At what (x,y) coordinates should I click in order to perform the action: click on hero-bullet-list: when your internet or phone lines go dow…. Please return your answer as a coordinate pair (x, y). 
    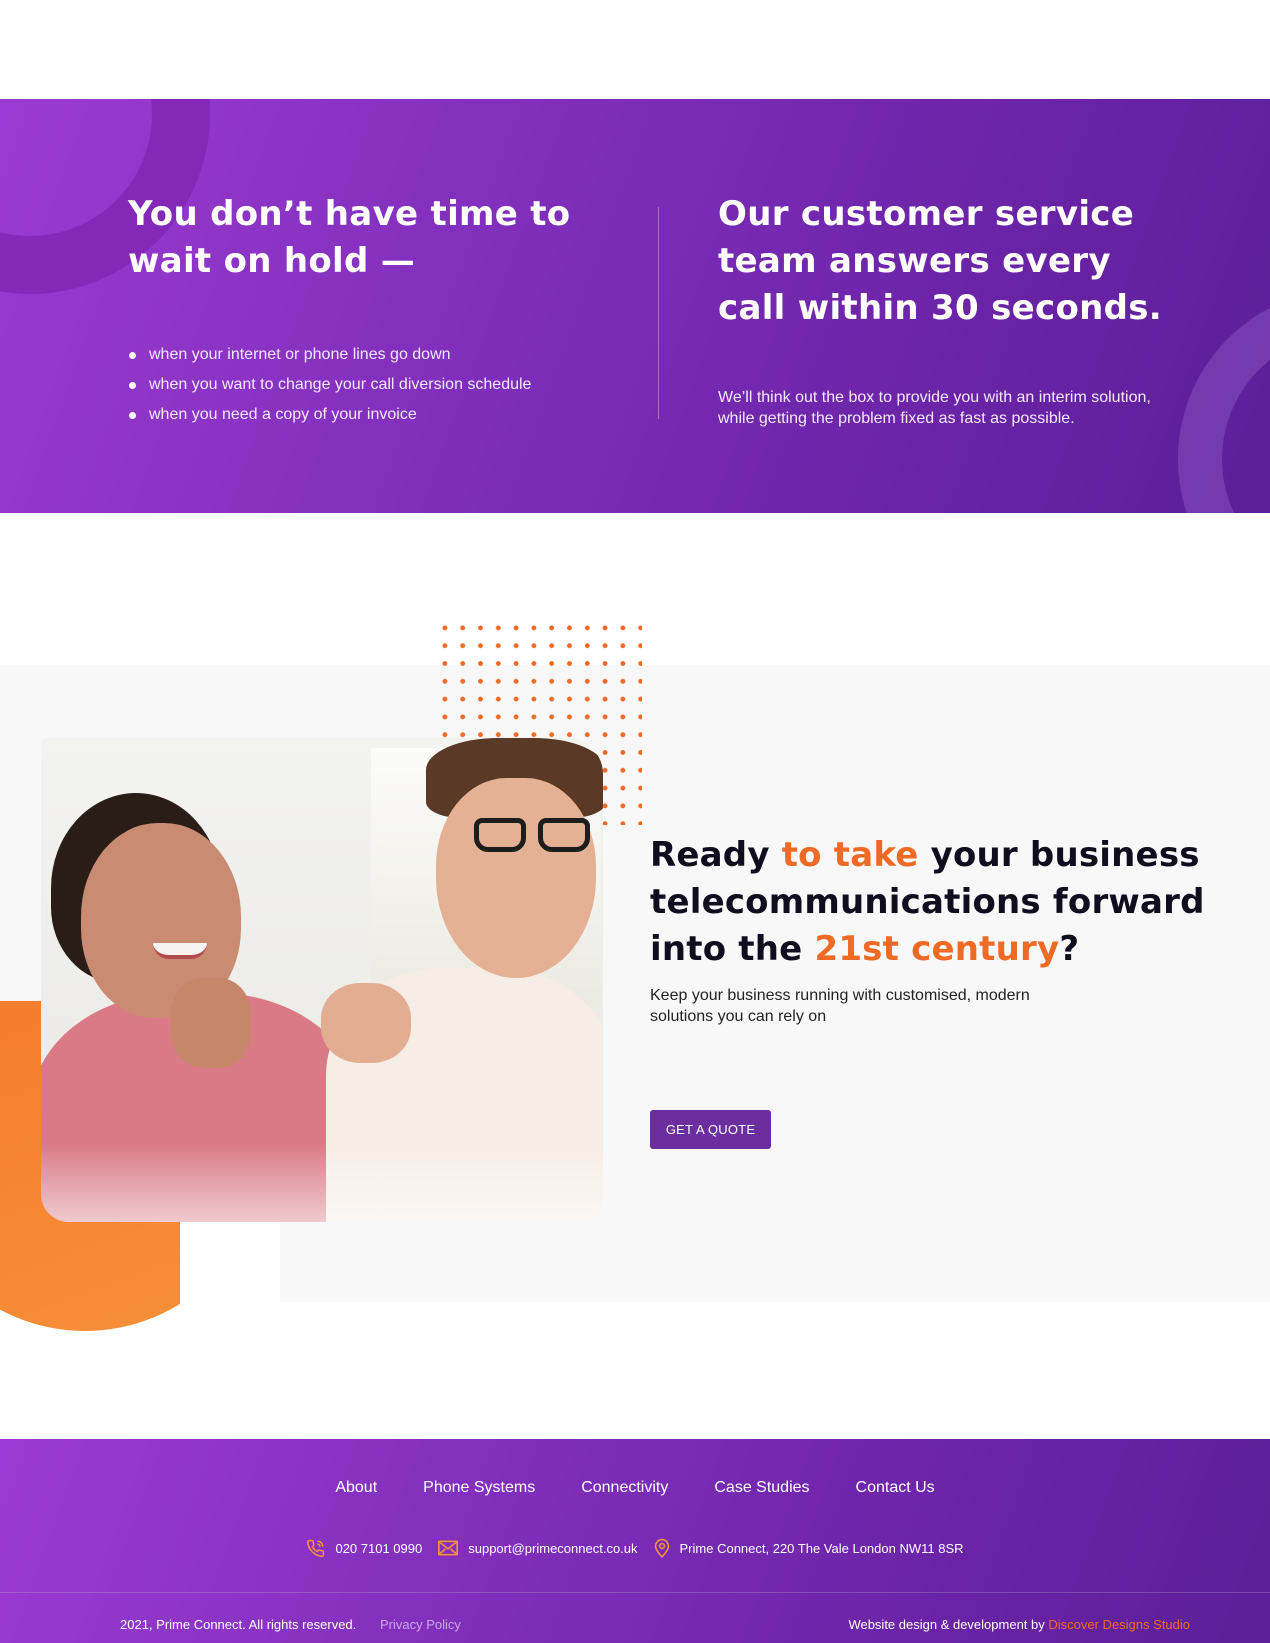
    Looking at the image, I should click on (378, 385).